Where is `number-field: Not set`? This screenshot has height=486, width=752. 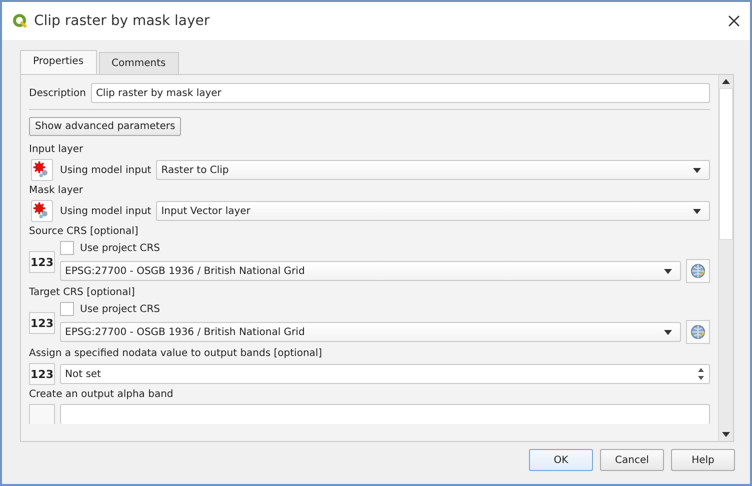
number-field: Not set is located at coordinates (385, 374).